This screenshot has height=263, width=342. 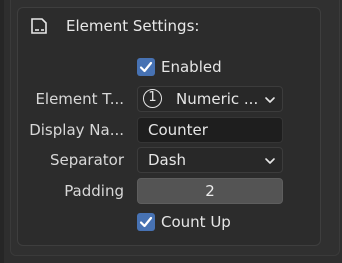 I want to click on padding-label: Padding, so click(x=94, y=191).